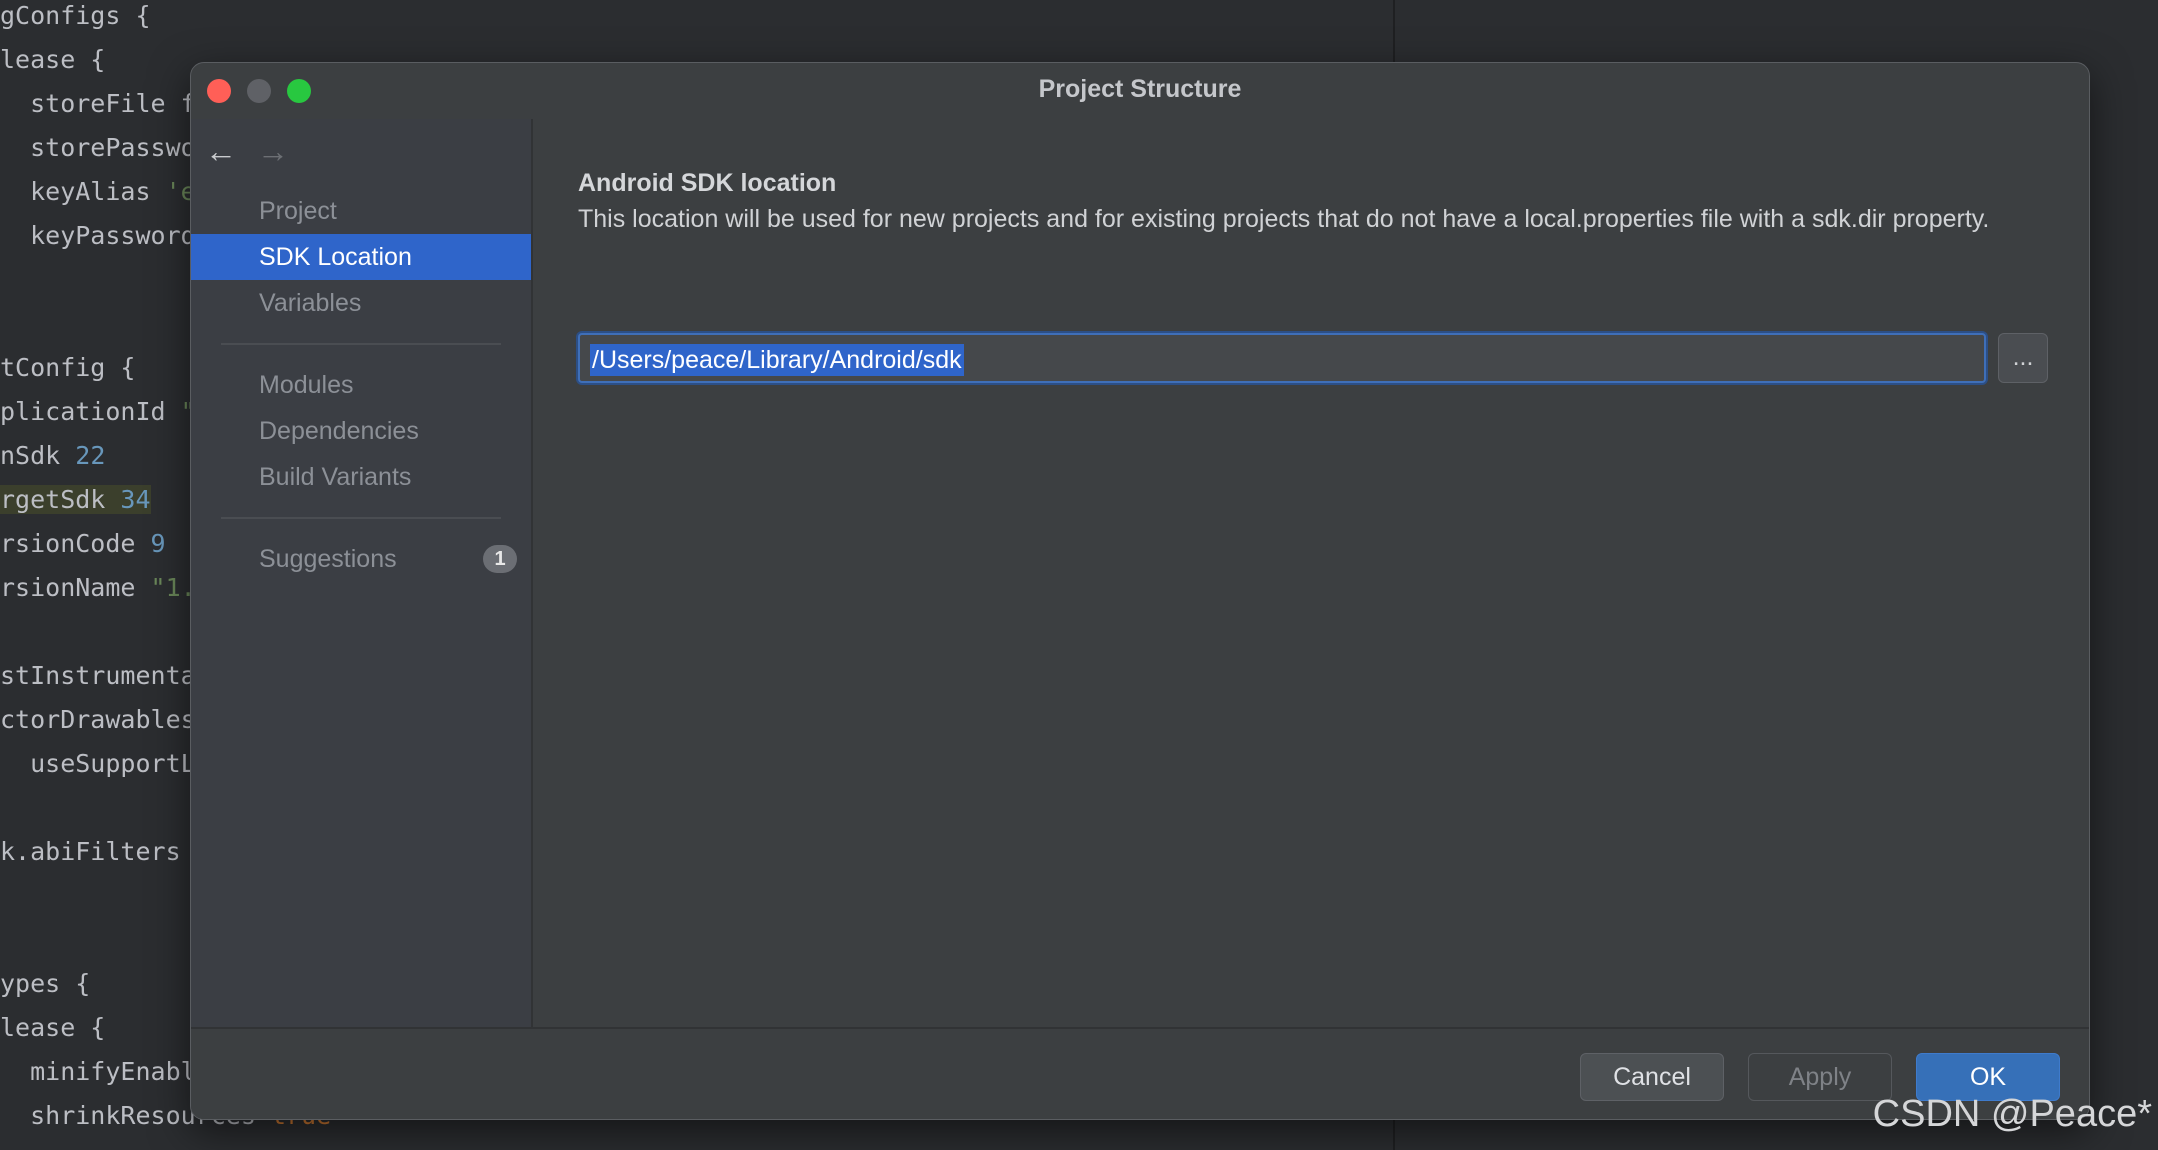 The width and height of the screenshot is (2158, 1150). I want to click on code-line: k.abiFilters, so click(90, 852).